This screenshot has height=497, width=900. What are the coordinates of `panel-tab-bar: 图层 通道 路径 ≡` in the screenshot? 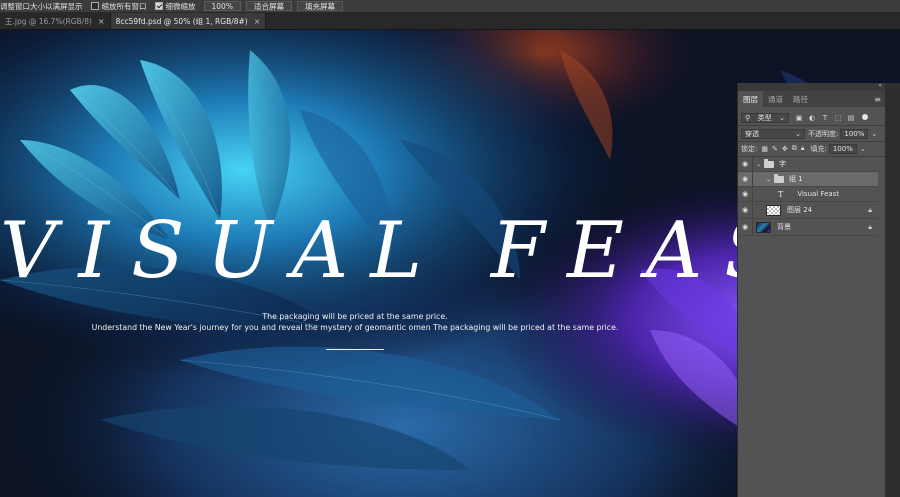 It's located at (812, 99).